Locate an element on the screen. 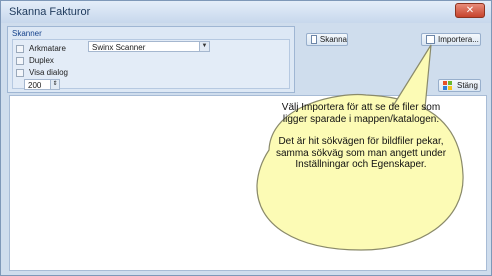 The image size is (492, 276). arkmatare-label: Arkmatare is located at coordinates (47, 48).